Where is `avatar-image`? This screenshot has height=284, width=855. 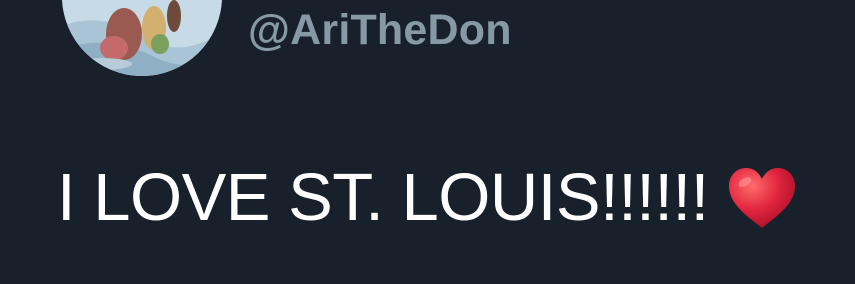 avatar-image is located at coordinates (142, 38).